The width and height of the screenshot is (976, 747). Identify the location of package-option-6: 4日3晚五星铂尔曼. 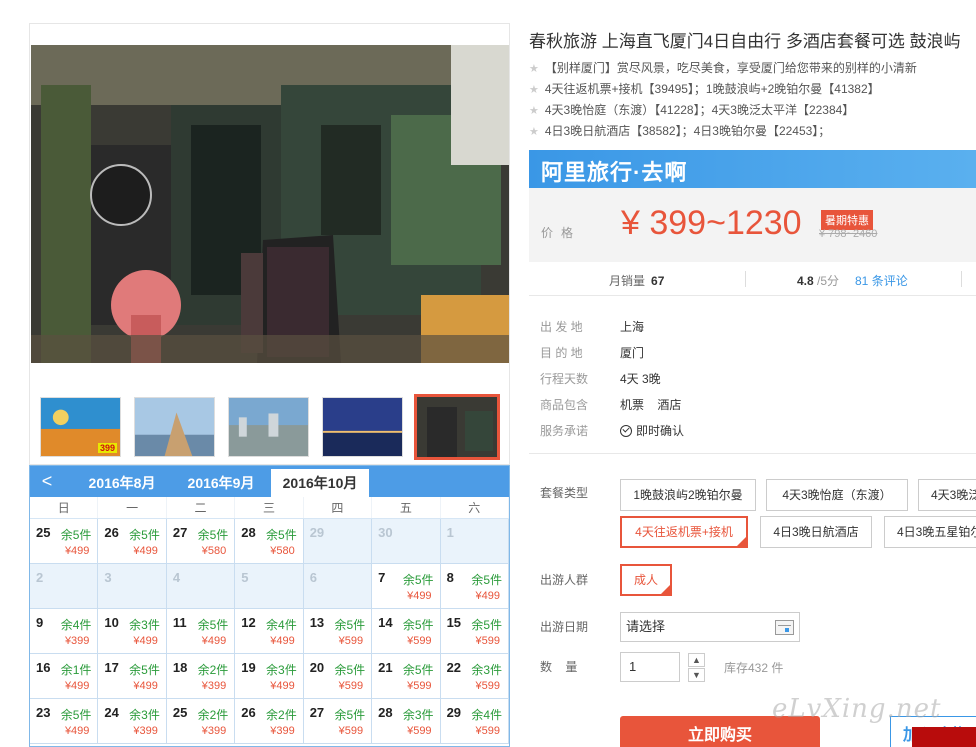
(930, 532).